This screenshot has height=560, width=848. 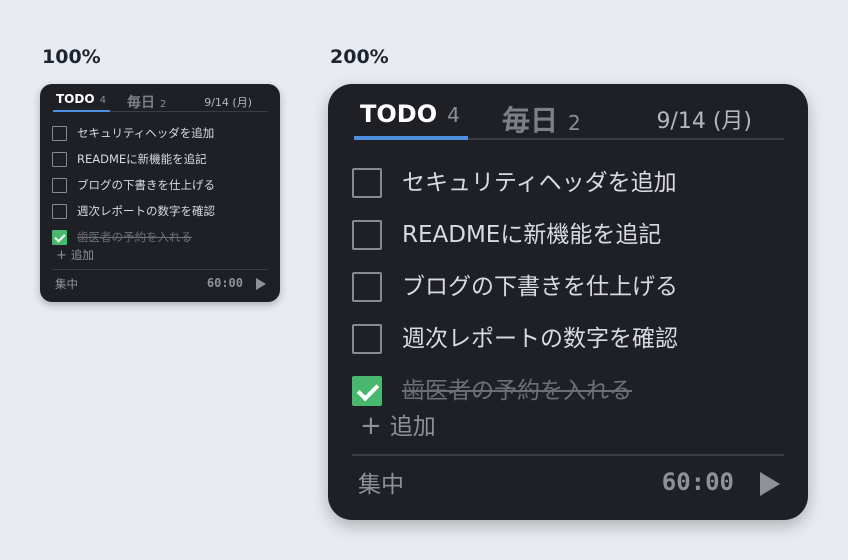 I want to click on scale-label-200: 200%, so click(x=359, y=57).